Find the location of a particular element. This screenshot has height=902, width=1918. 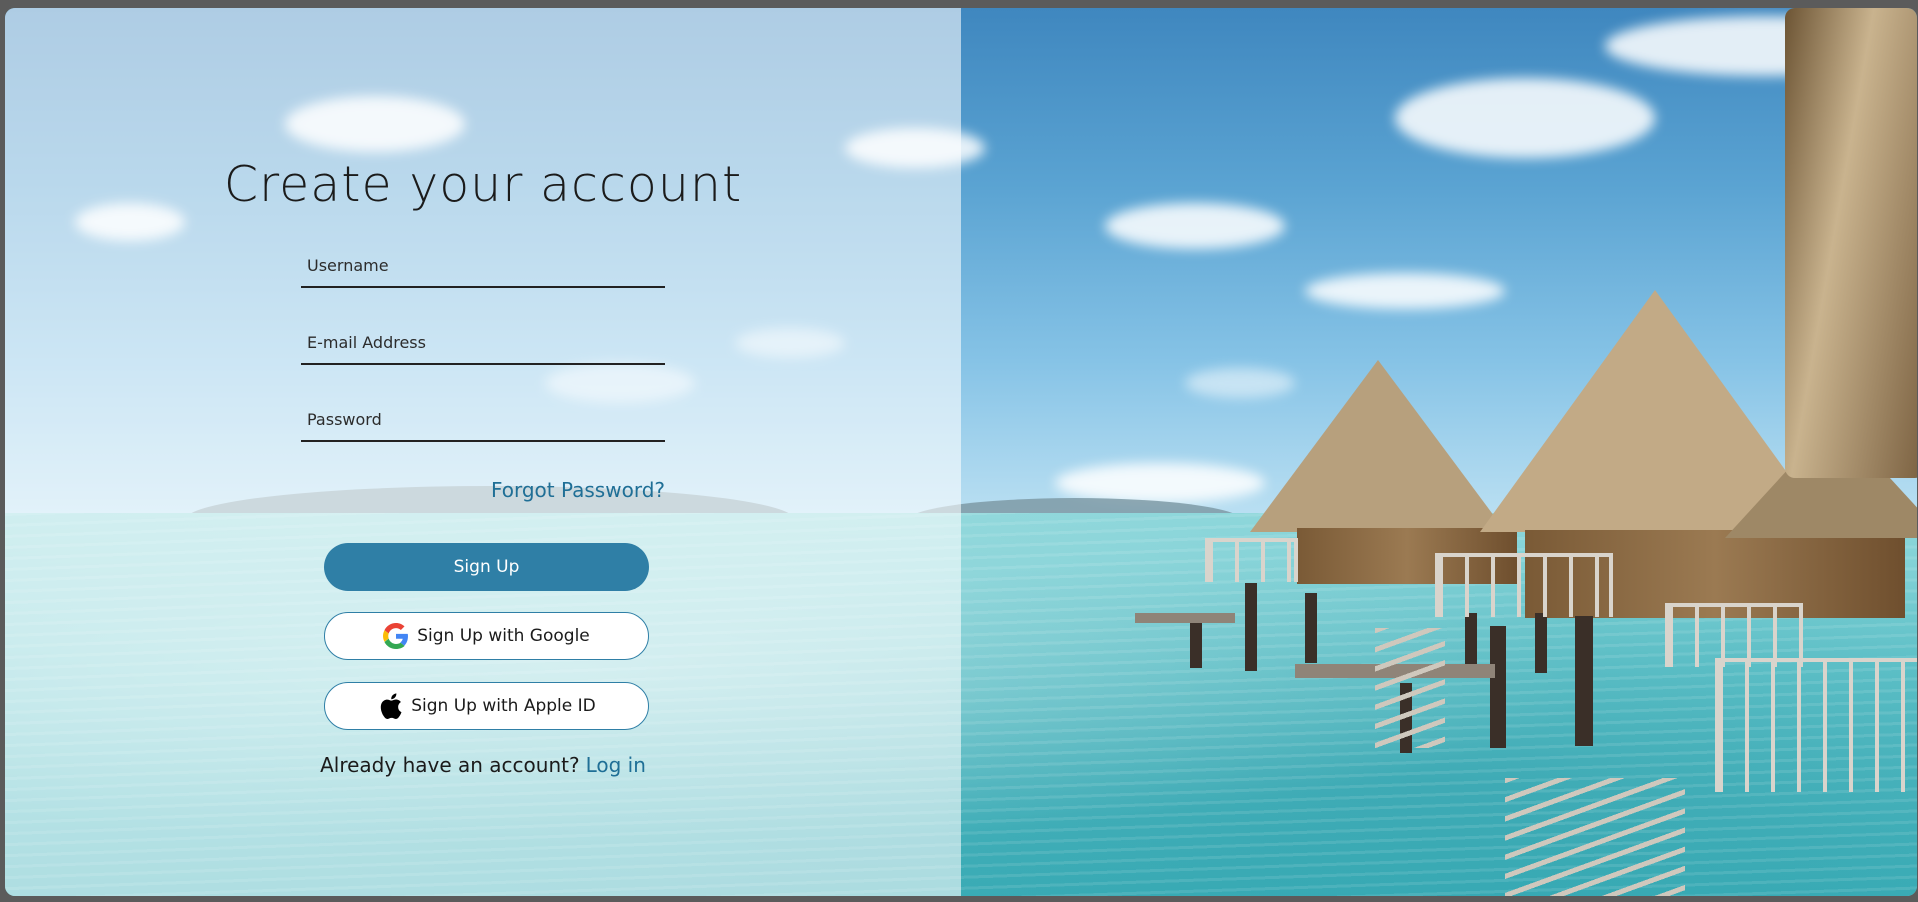

apple-icon is located at coordinates (390, 706).